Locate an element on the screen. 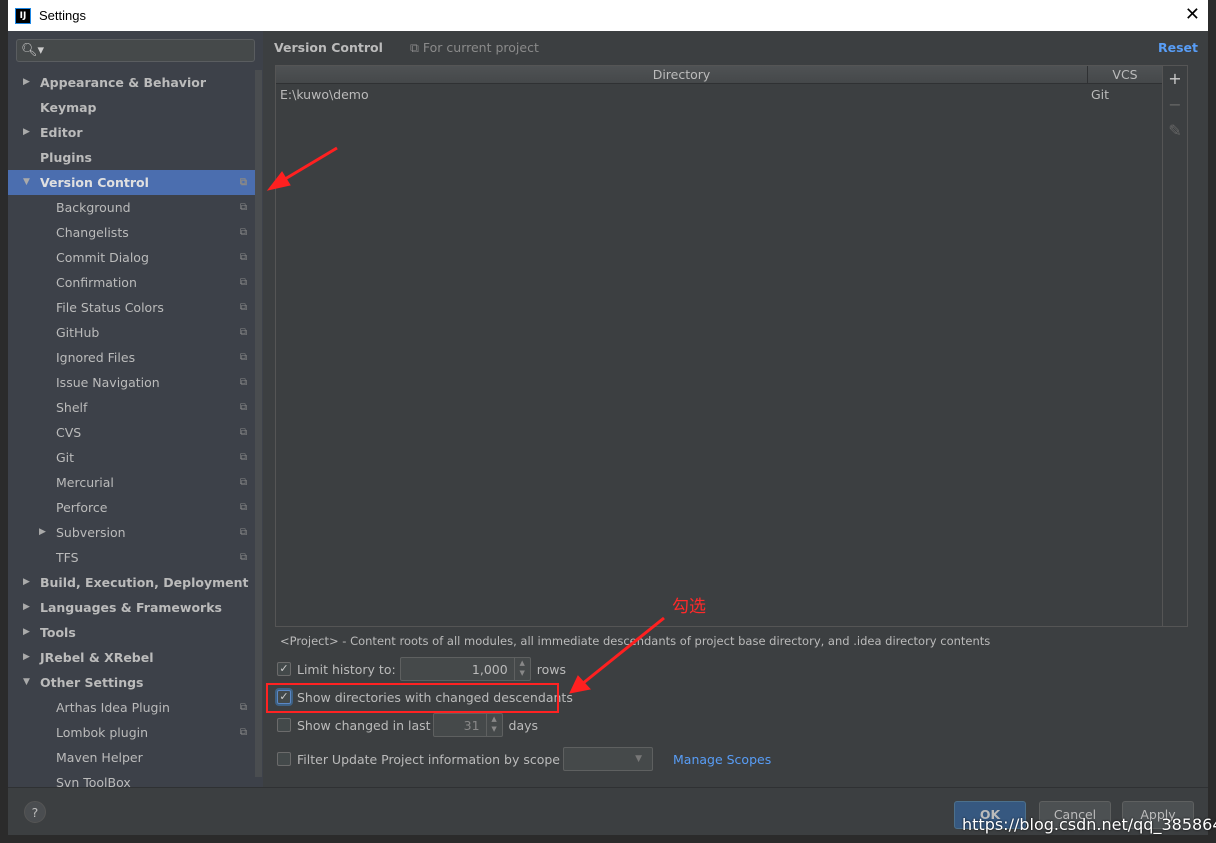 This screenshot has height=843, width=1216. arrow-to-version-control is located at coordinates (302, 168).